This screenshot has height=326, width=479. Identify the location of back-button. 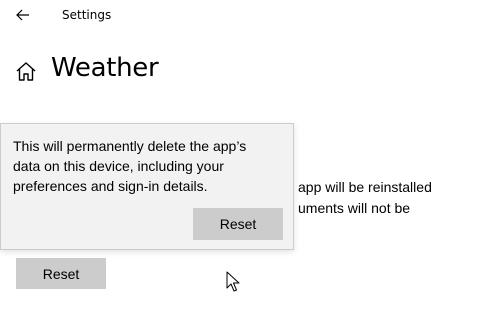
(23, 15).